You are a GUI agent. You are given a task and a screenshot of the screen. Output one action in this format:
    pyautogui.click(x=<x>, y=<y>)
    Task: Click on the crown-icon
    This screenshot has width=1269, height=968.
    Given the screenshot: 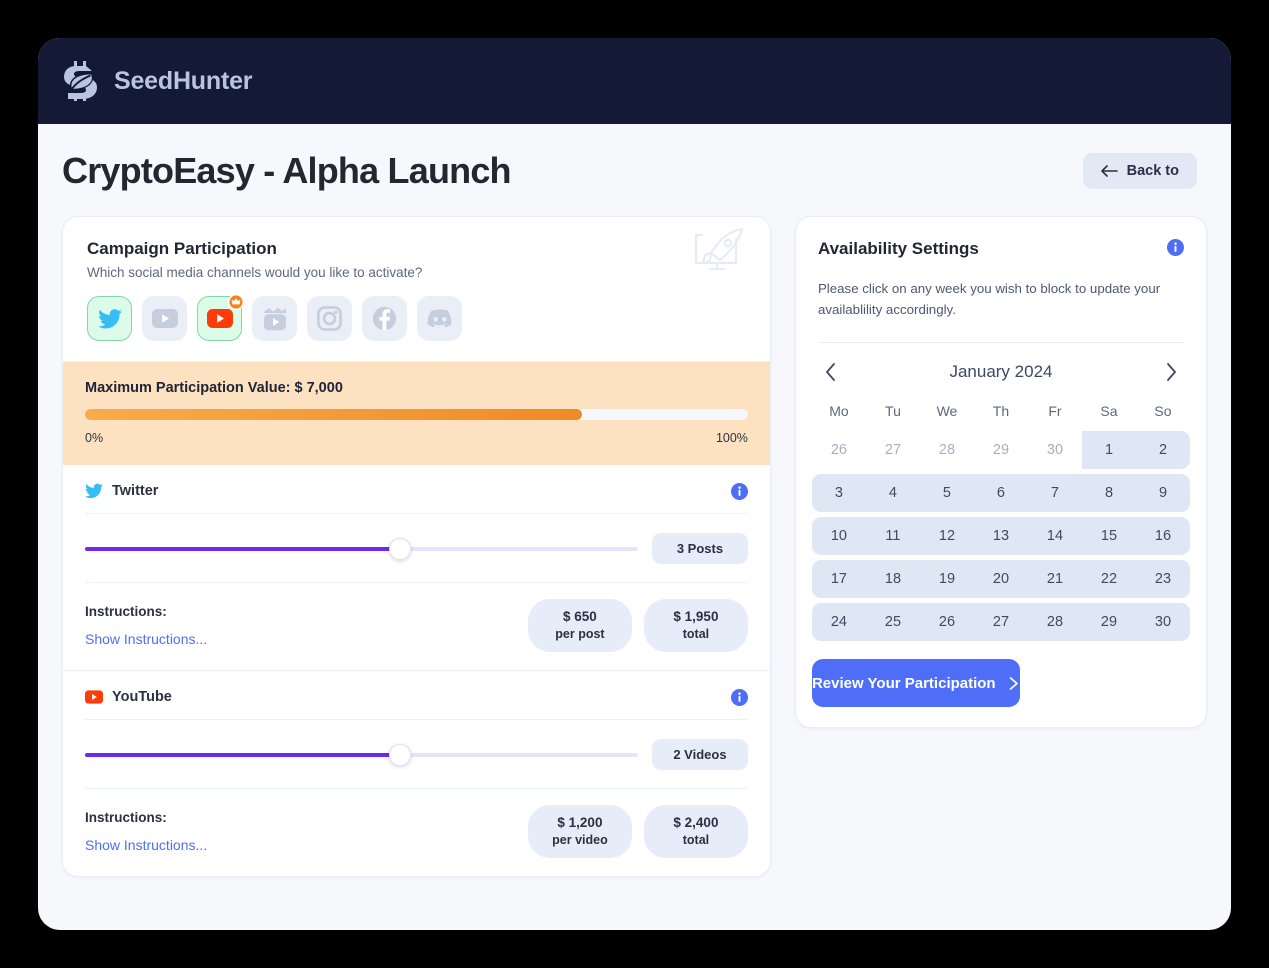 What is the action you would take?
    pyautogui.click(x=236, y=302)
    